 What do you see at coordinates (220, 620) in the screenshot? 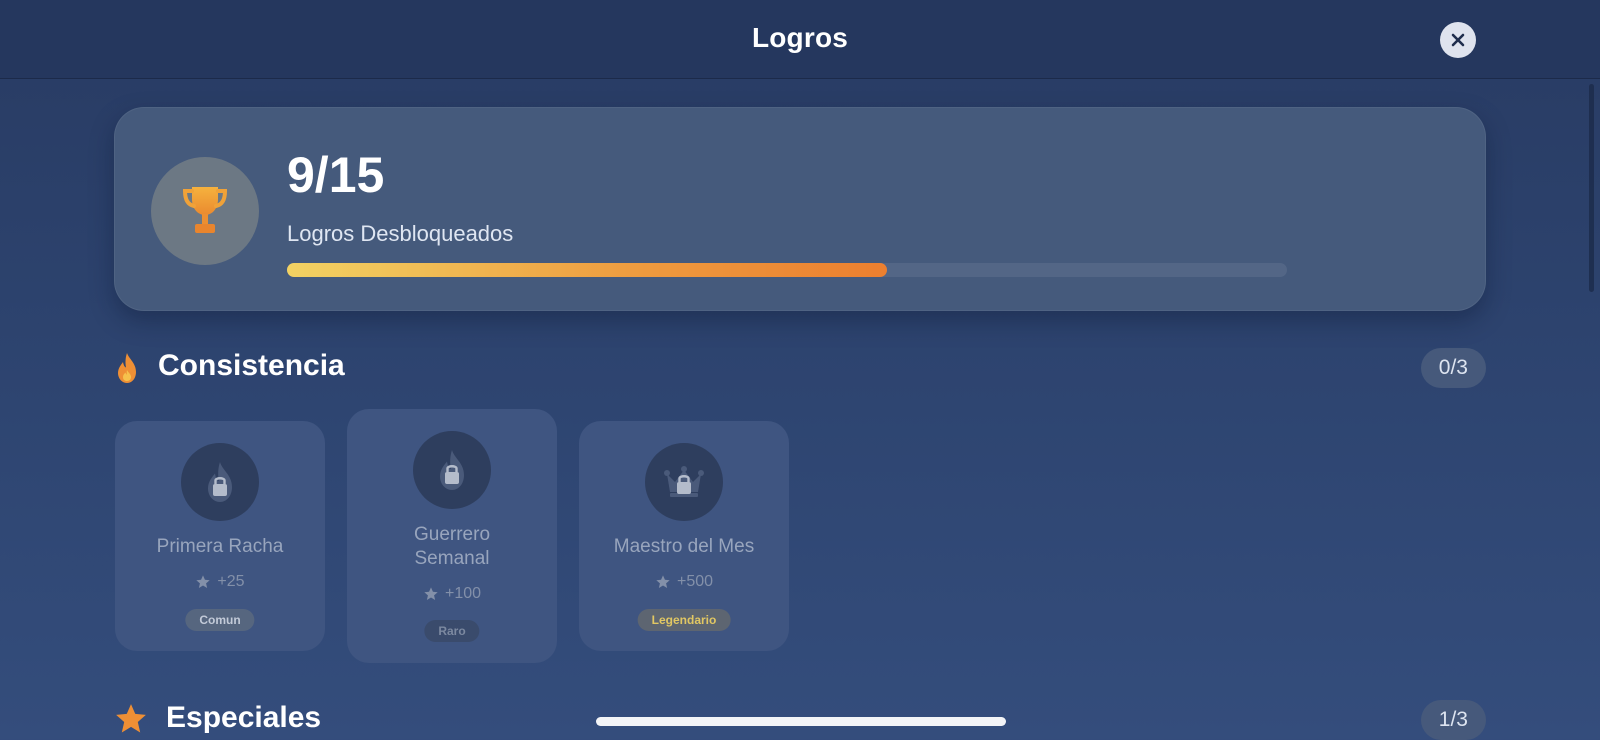
I see `rarity-badge: Comun` at bounding box center [220, 620].